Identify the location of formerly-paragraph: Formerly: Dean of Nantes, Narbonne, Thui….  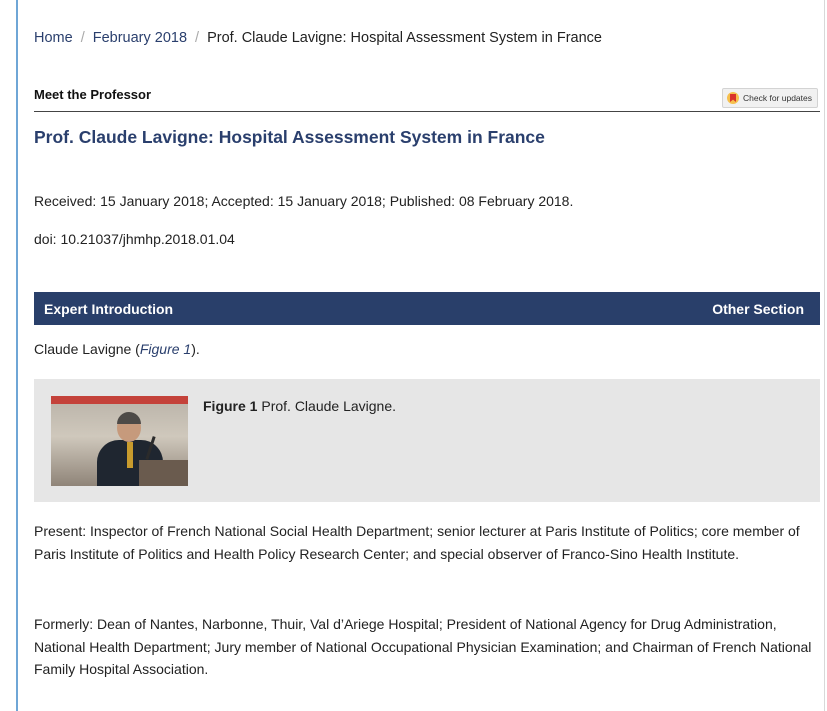
(423, 646).